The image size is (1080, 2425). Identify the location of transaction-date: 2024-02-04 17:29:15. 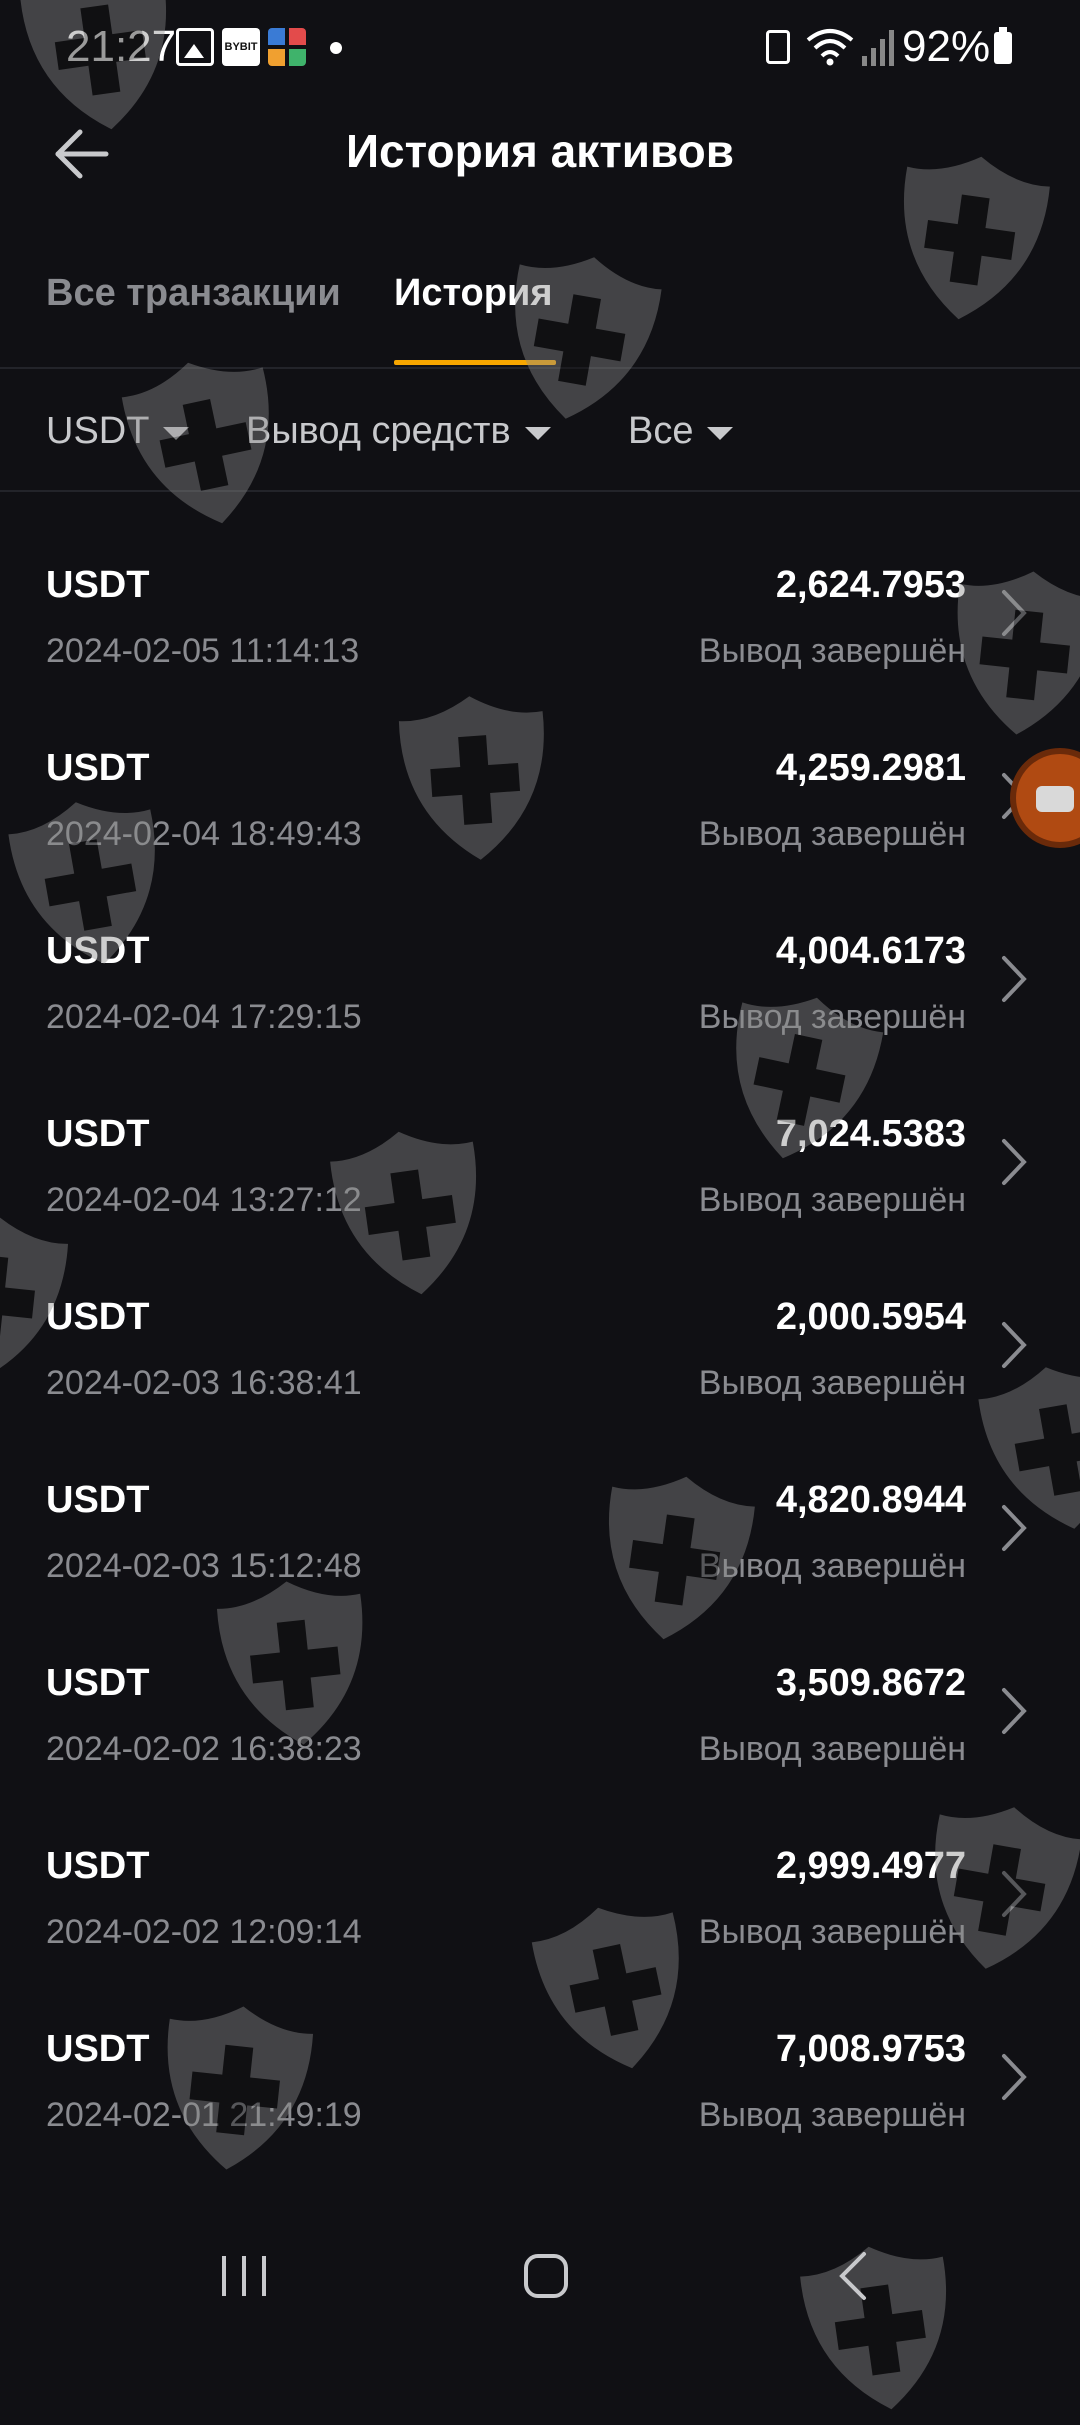
(204, 1017).